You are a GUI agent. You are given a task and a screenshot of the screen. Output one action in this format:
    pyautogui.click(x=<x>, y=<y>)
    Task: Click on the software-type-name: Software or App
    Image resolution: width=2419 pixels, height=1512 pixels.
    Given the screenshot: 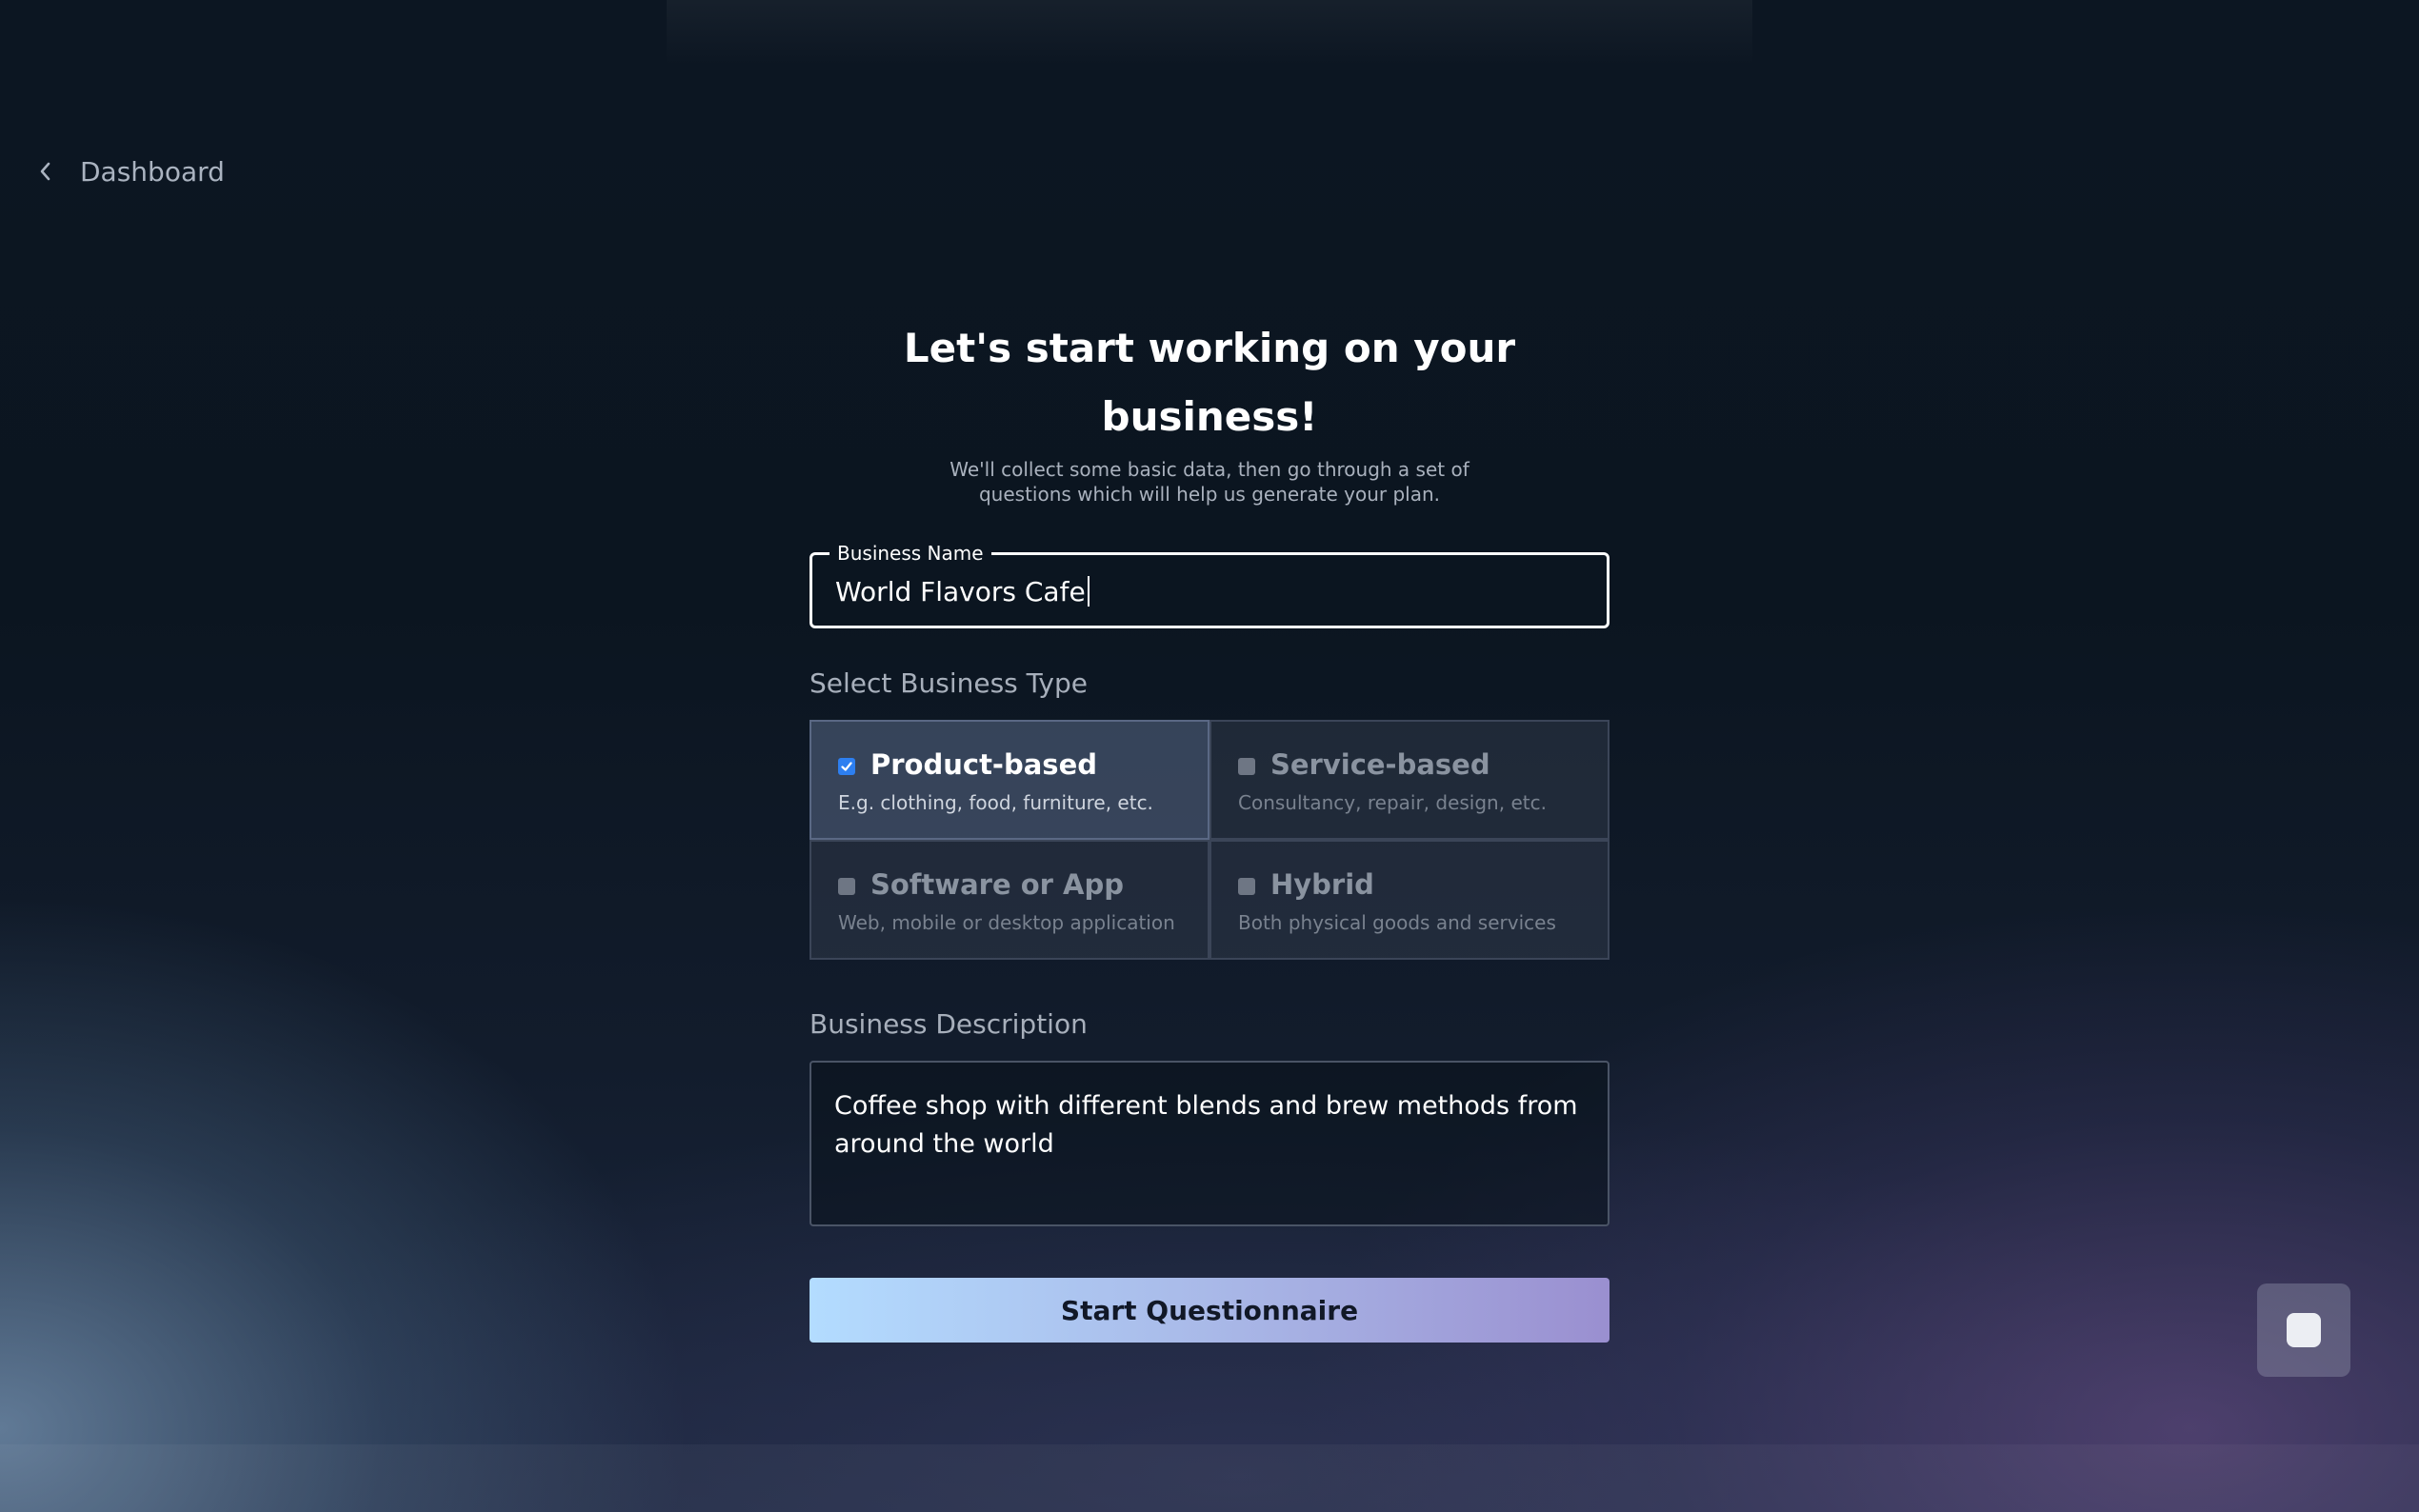 What is the action you would take?
    pyautogui.click(x=997, y=884)
    